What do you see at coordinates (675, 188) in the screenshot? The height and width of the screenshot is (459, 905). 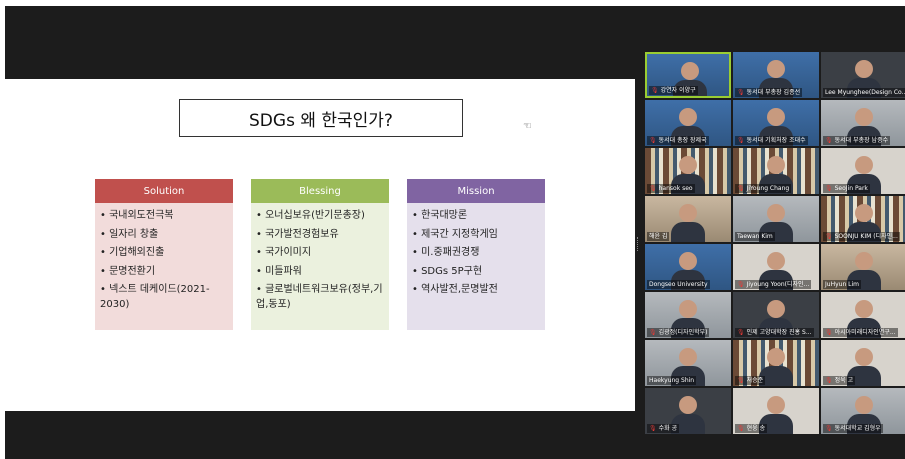 I see `participant-name: hansok seo` at bounding box center [675, 188].